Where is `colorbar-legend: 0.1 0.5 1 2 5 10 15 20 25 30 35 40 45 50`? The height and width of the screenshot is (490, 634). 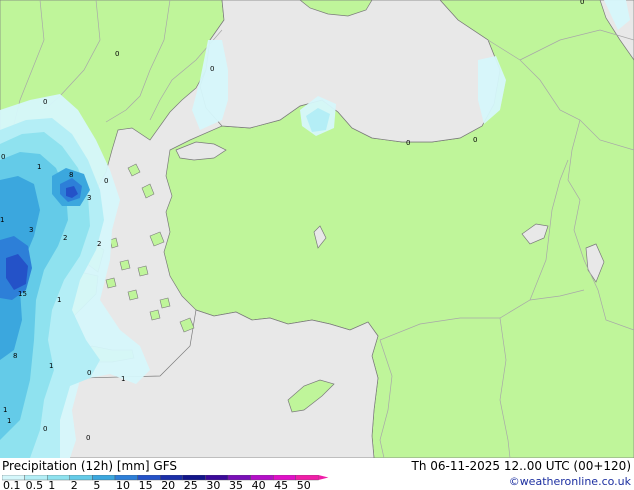
colorbar-legend: 0.1 0.5 1 2 5 10 15 20 25 30 35 40 45 50 is located at coordinates (165, 482).